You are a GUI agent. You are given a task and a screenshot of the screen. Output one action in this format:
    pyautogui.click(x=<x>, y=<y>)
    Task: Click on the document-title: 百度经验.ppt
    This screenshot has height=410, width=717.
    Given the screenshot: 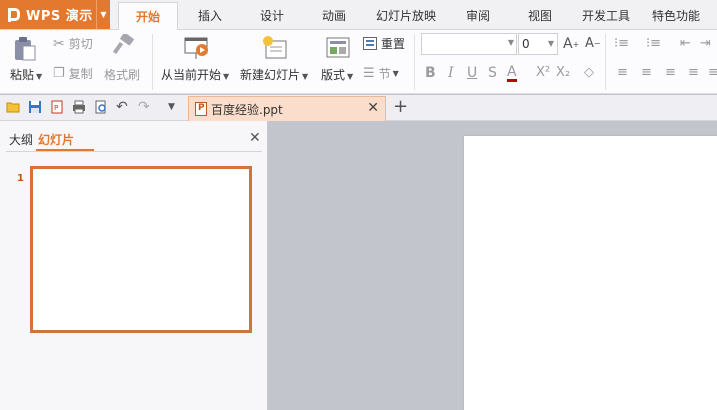 What is the action you would take?
    pyautogui.click(x=247, y=109)
    